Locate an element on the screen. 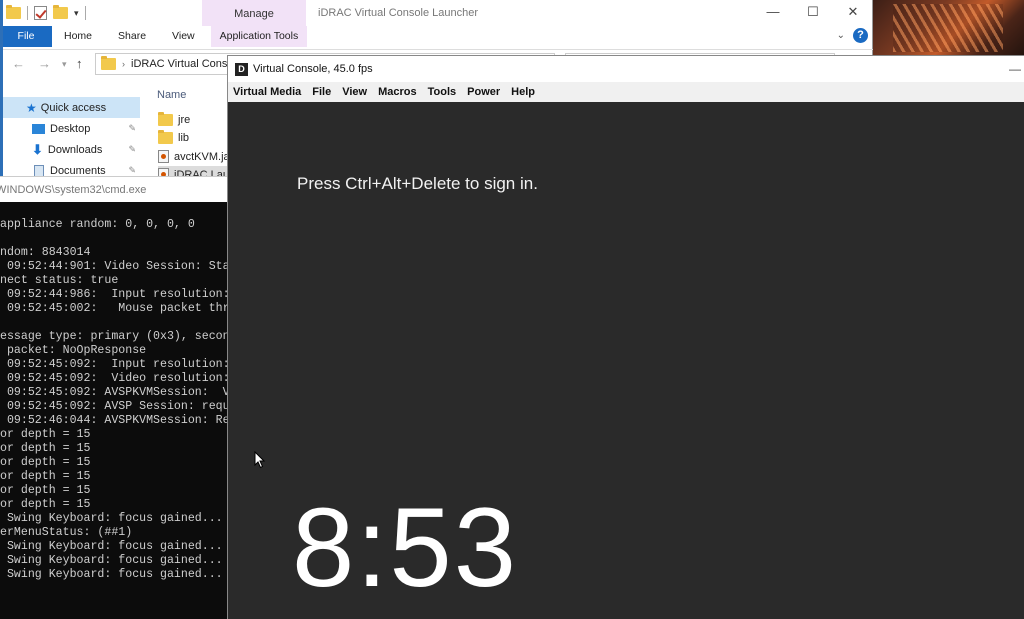  back-arrow-icon: ← is located at coordinates (18, 63).